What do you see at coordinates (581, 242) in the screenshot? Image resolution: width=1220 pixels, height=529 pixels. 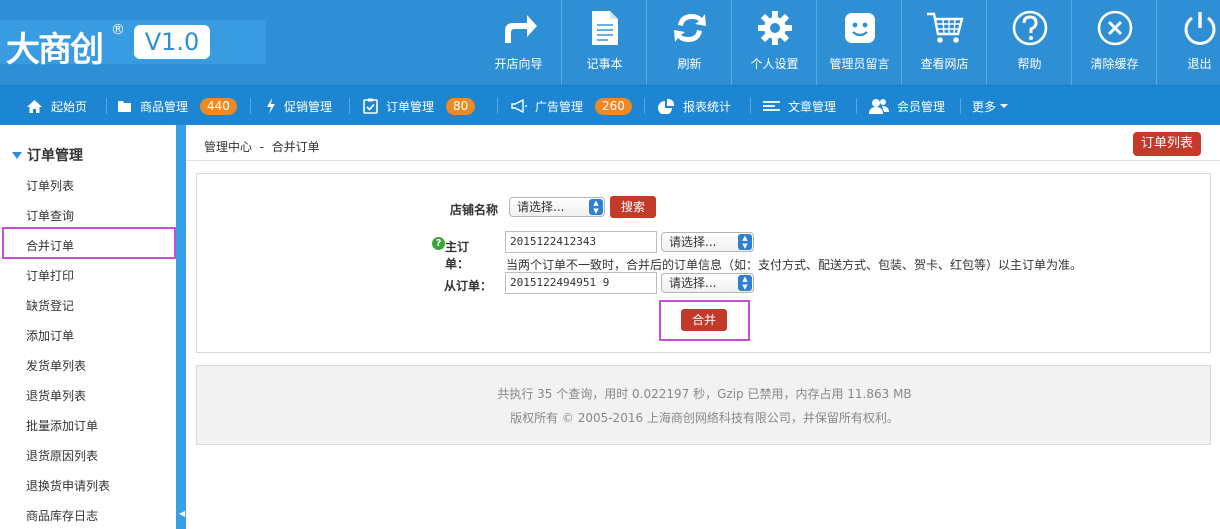 I see `main-order-input: 2015122412343` at bounding box center [581, 242].